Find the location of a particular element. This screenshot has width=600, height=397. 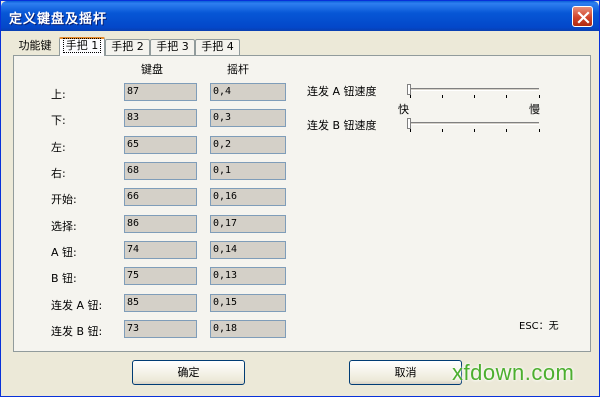

mapping-label-turbo-a: 连发 A 钮: is located at coordinates (77, 305).